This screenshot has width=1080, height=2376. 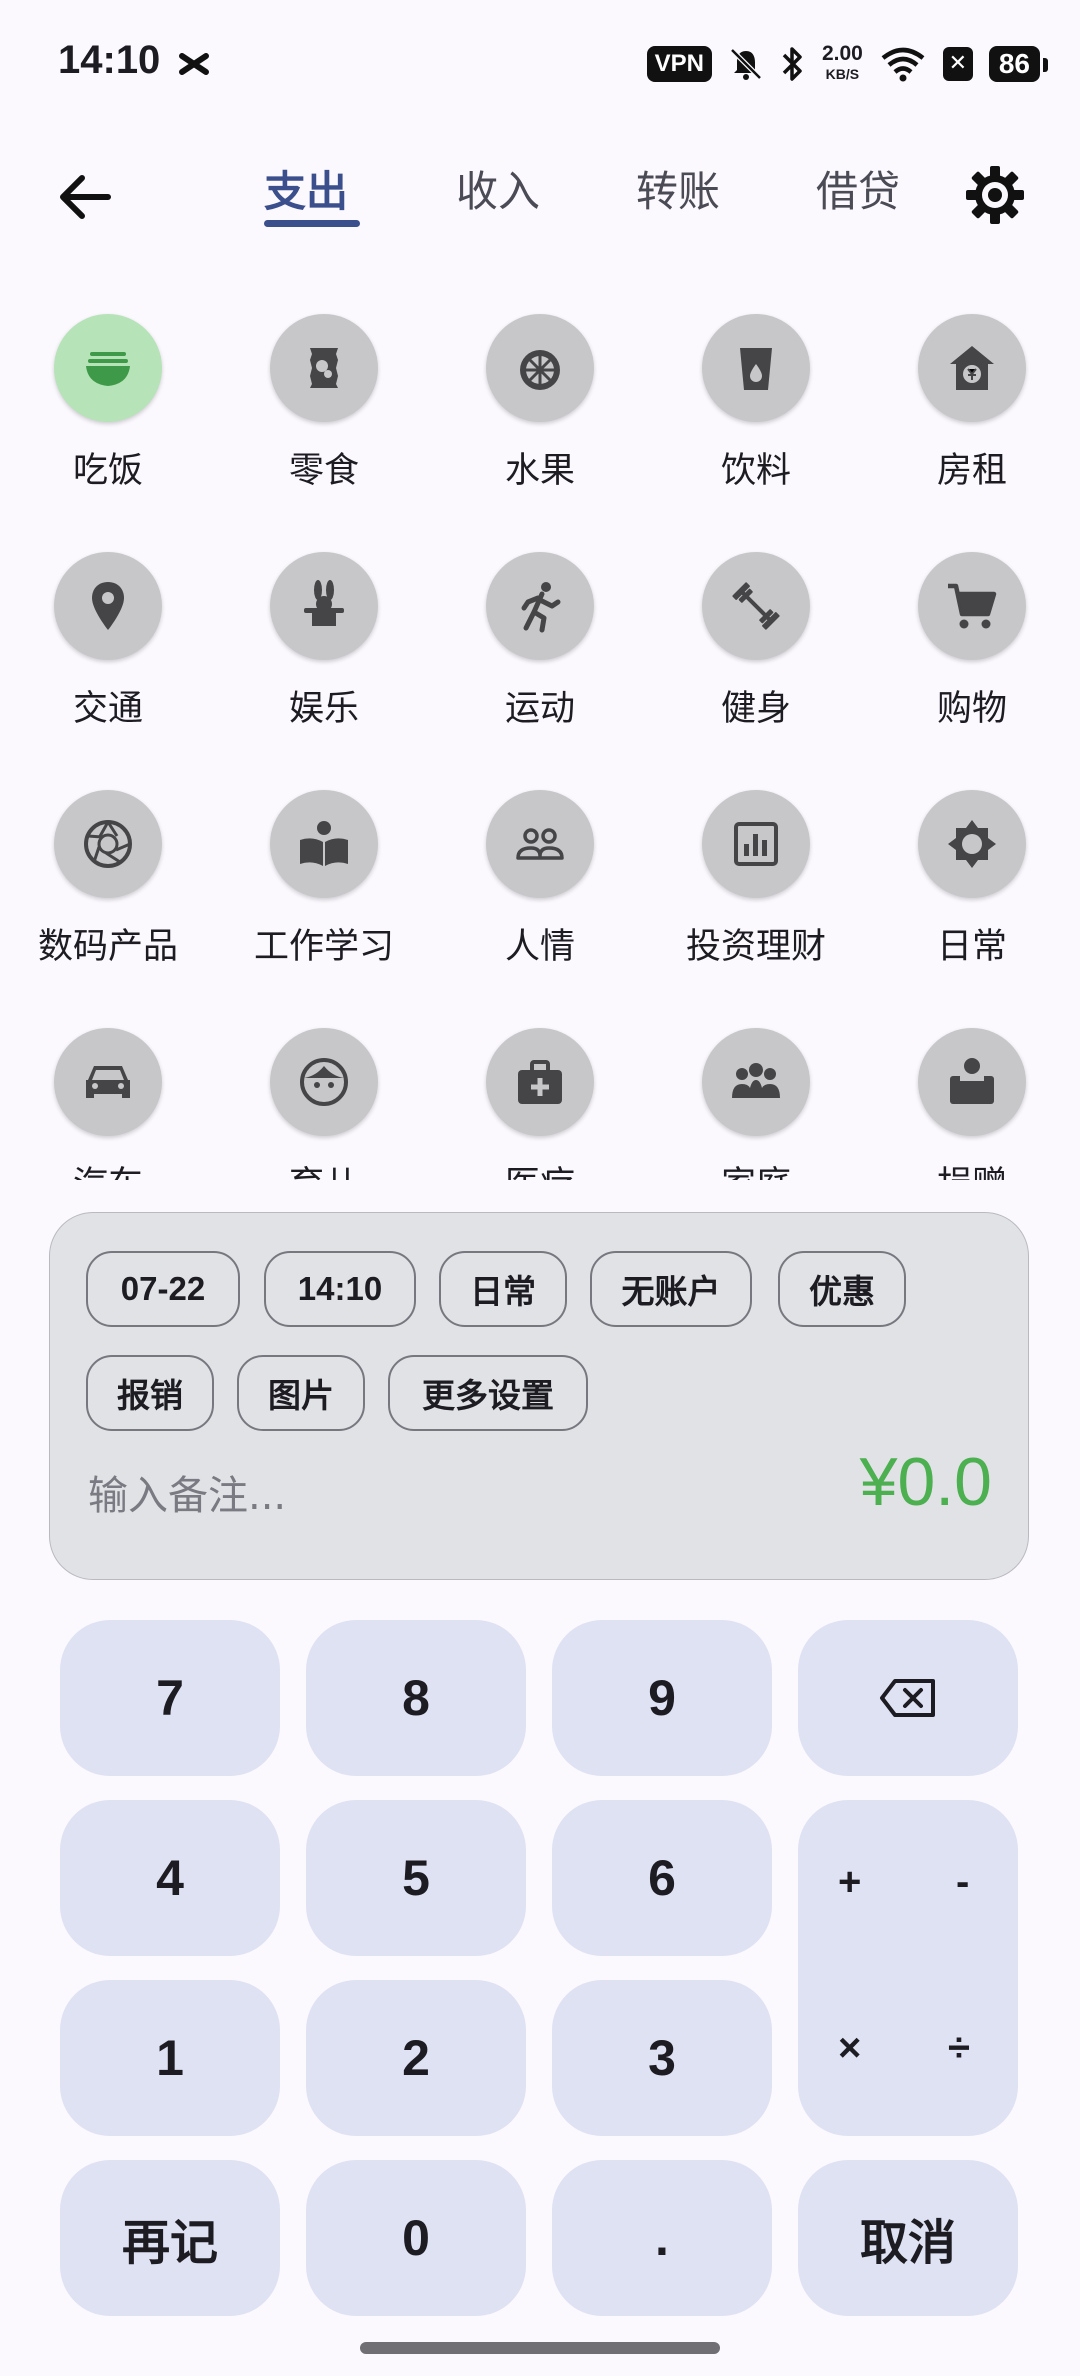 I want to click on key-0: 0, so click(x=416, y=2238).